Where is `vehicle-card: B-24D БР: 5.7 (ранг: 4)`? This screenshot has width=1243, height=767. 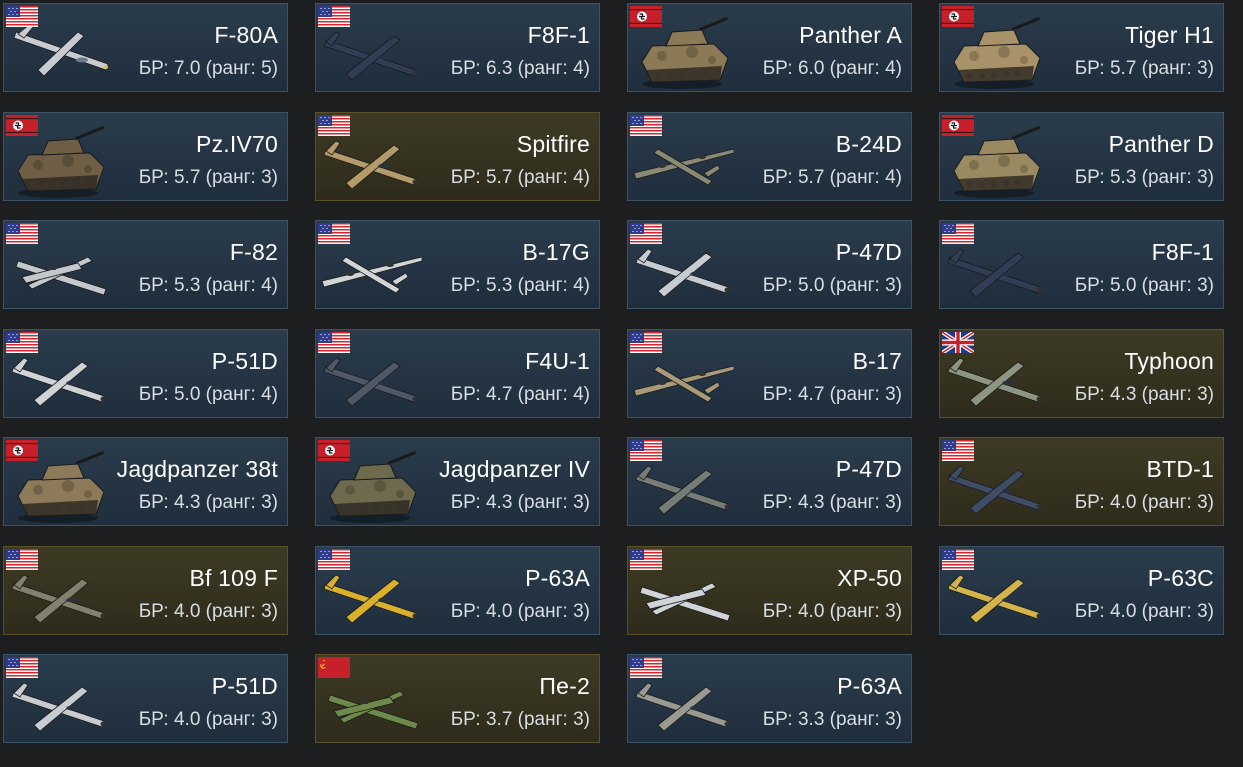 vehicle-card: B-24D БР: 5.7 (ранг: 4) is located at coordinates (769, 156).